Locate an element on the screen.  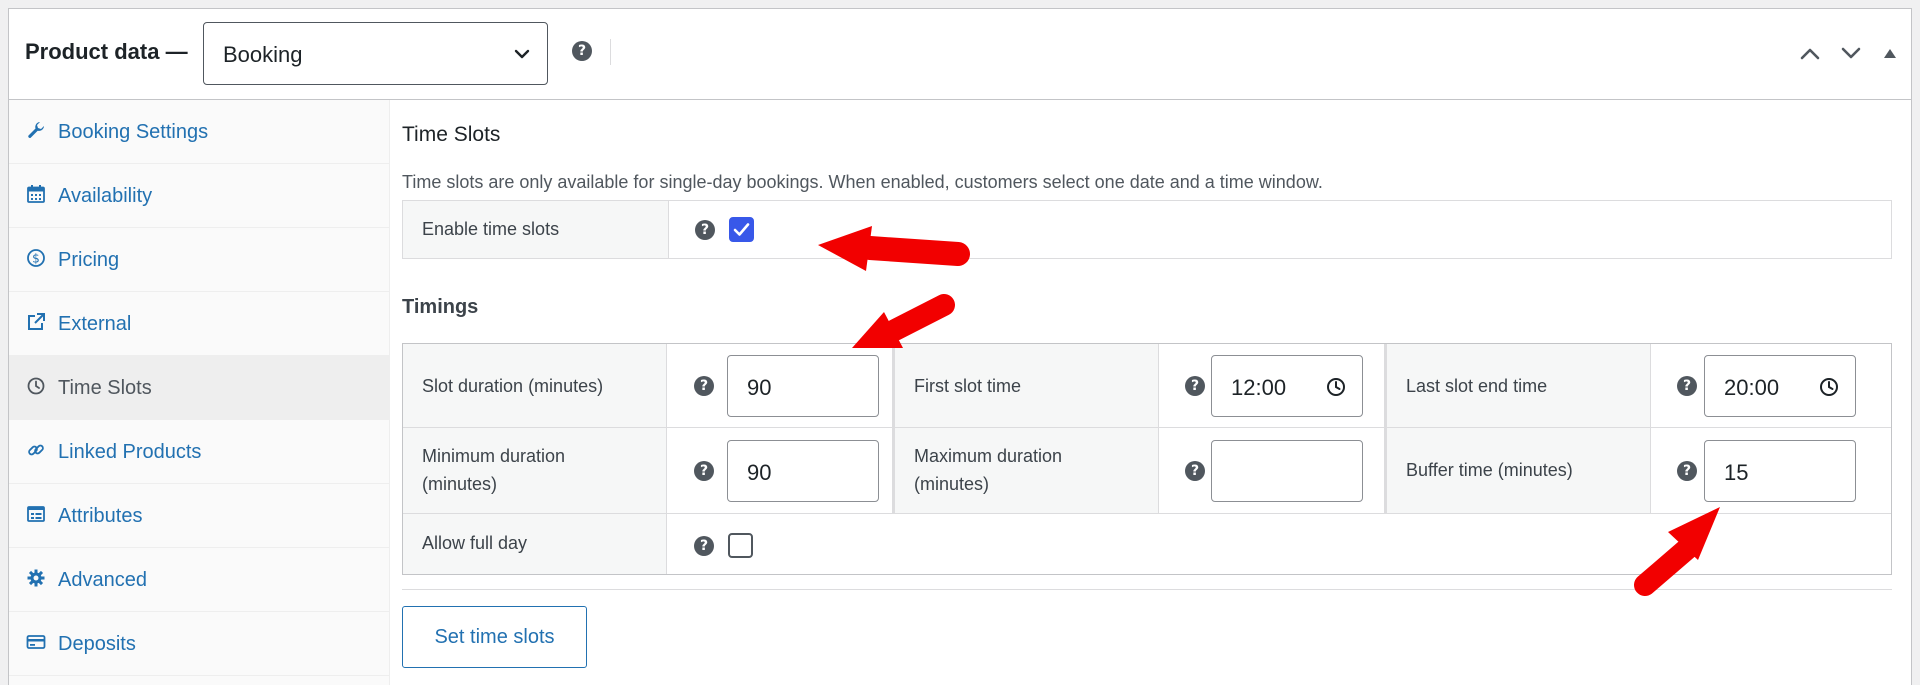
first-slot-time-value: 12:00 is located at coordinates (1259, 387).